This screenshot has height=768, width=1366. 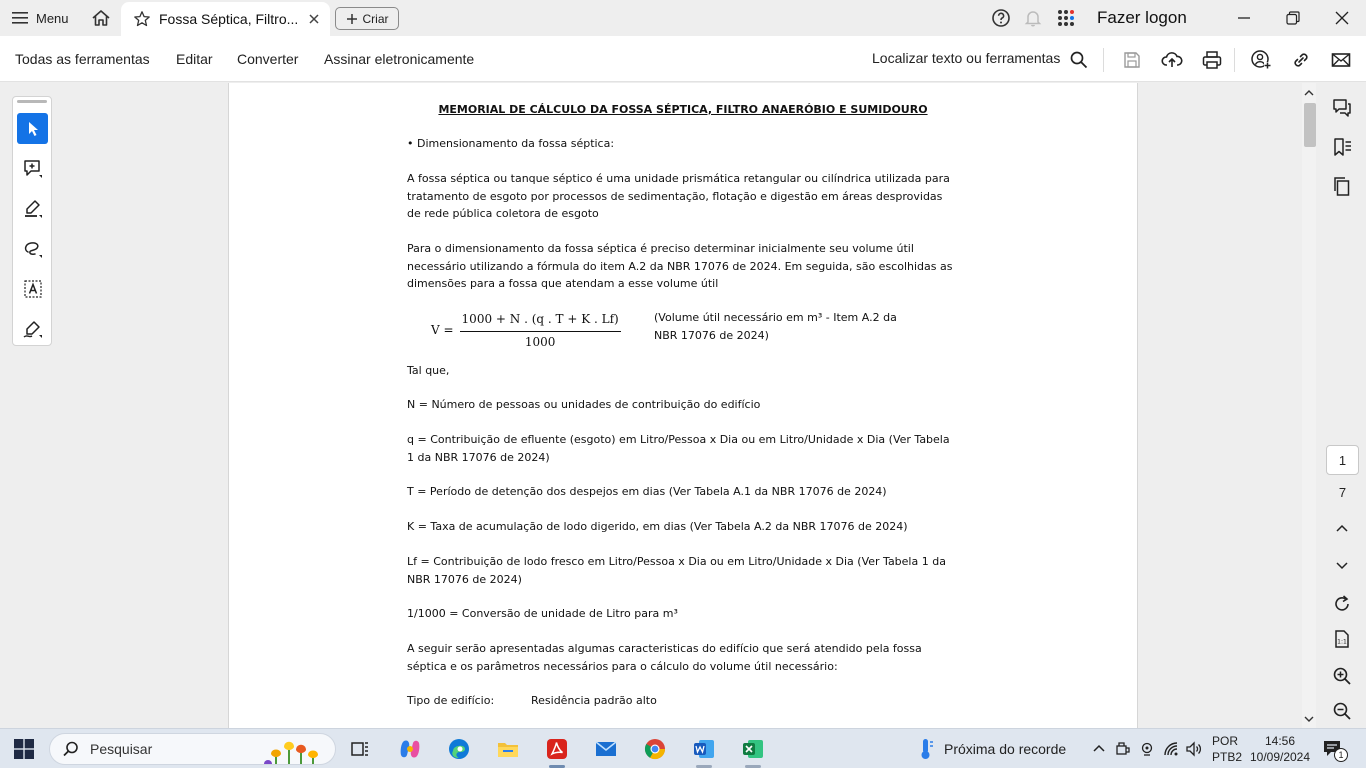 I want to click on document-scrollbar, so click(x=1309, y=405).